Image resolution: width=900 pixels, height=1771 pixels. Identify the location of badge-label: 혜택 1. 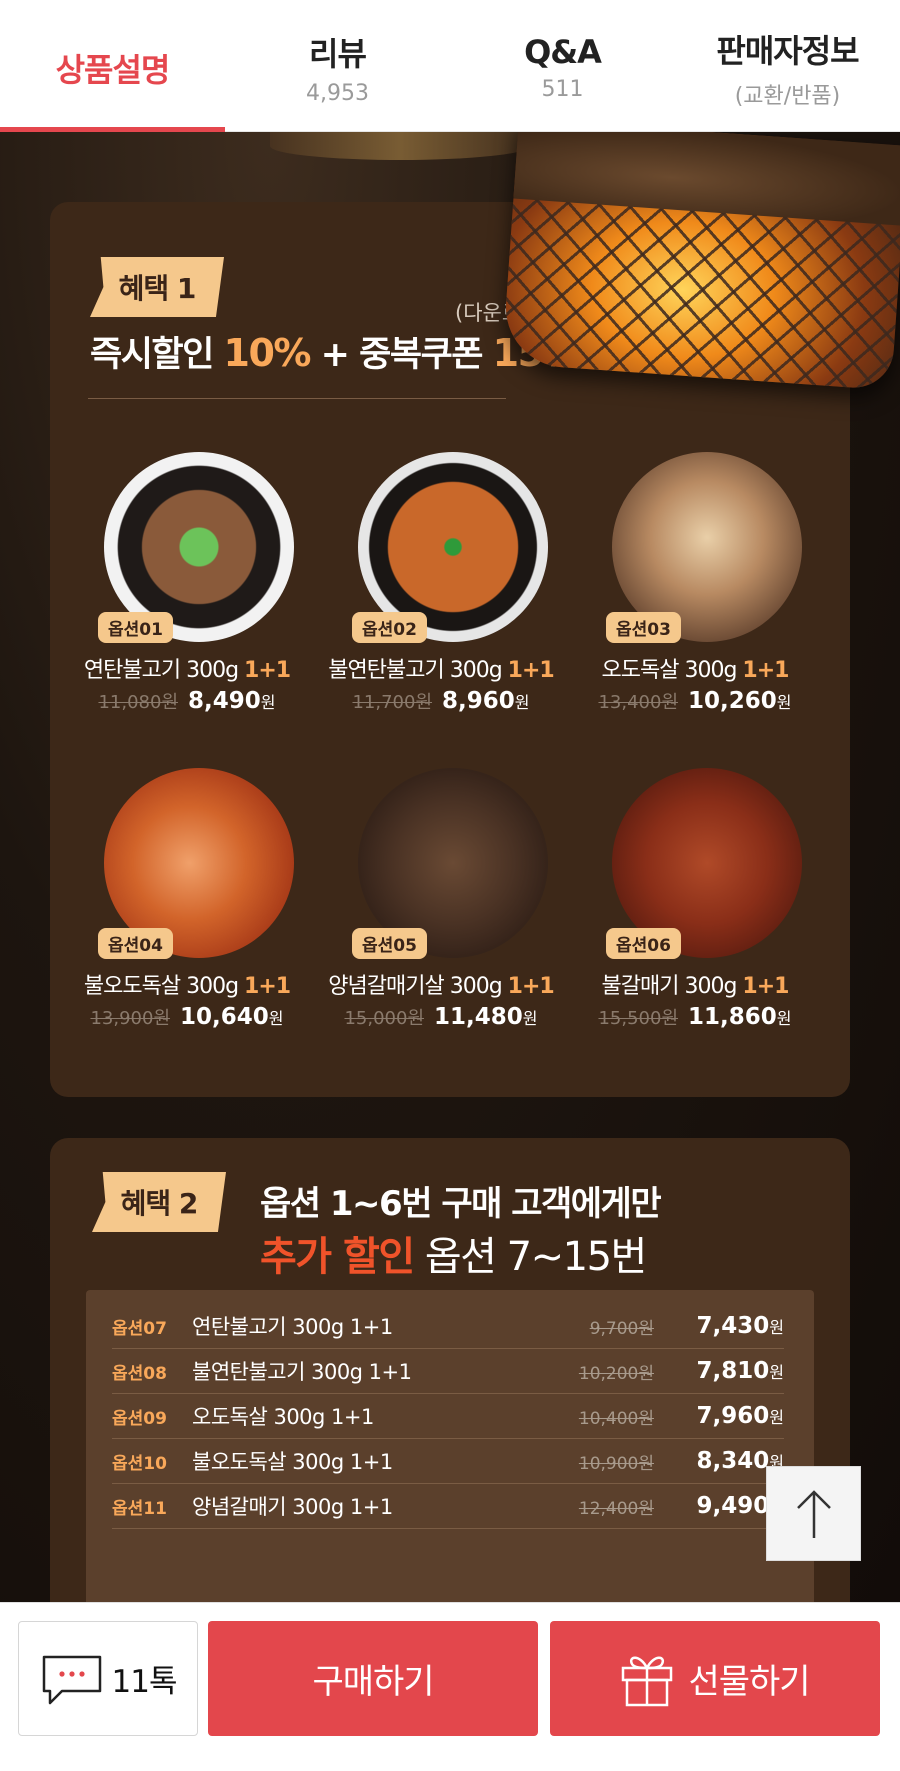
(157, 288).